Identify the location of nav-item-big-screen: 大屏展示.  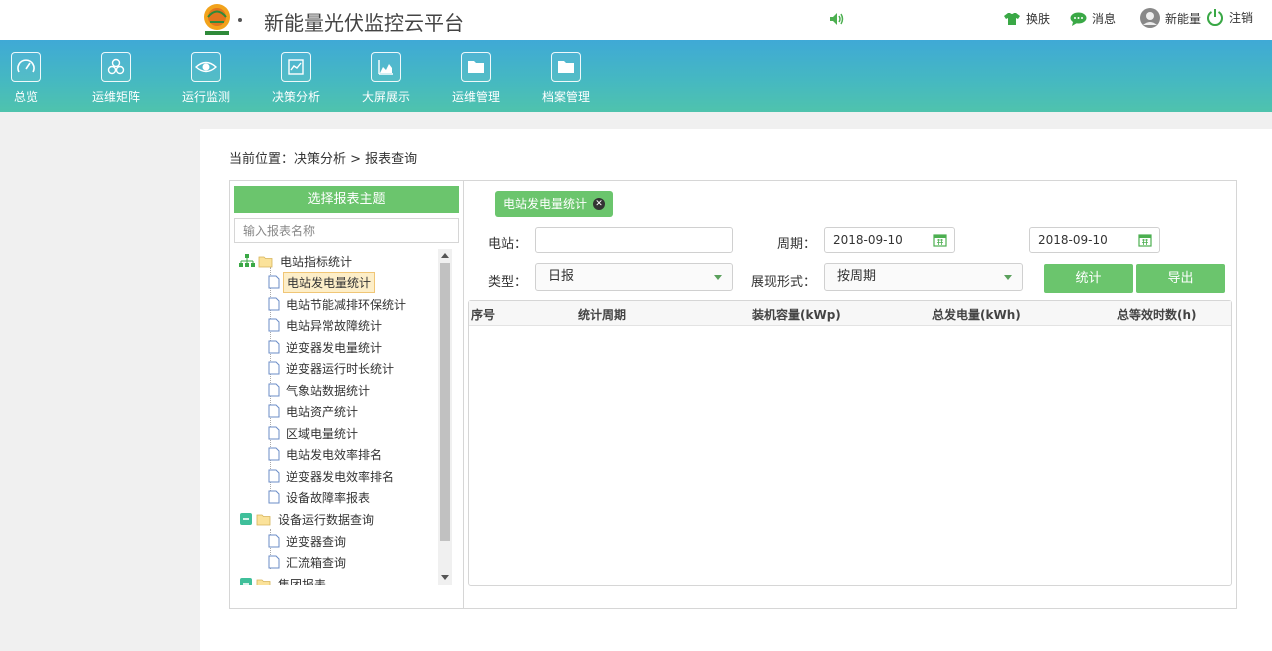
(386, 78).